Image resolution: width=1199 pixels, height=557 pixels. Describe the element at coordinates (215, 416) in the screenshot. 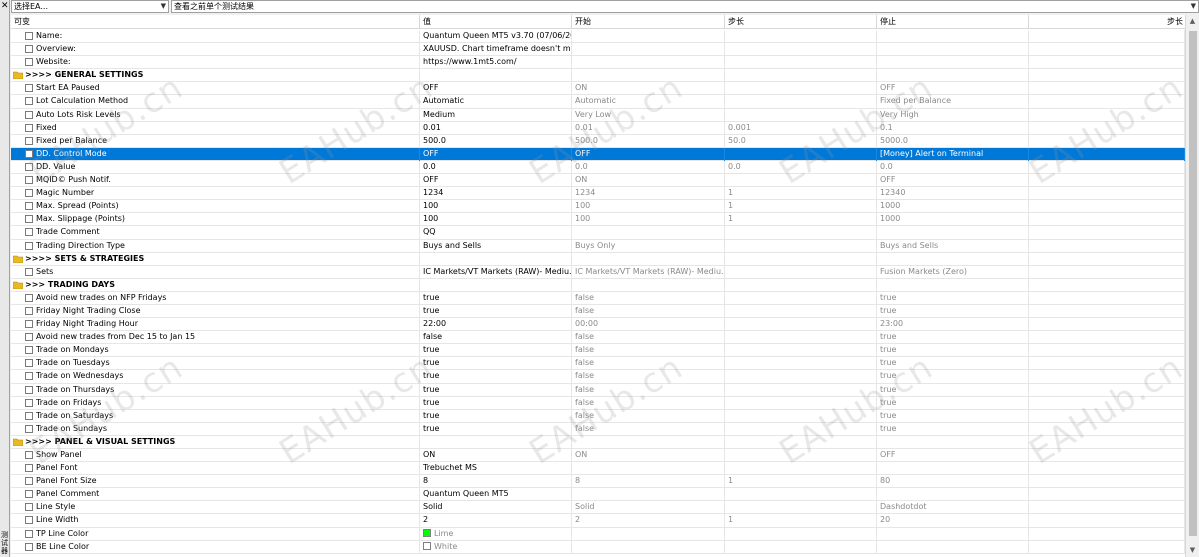

I see `variable-cell: Trade on Saturdays` at that location.